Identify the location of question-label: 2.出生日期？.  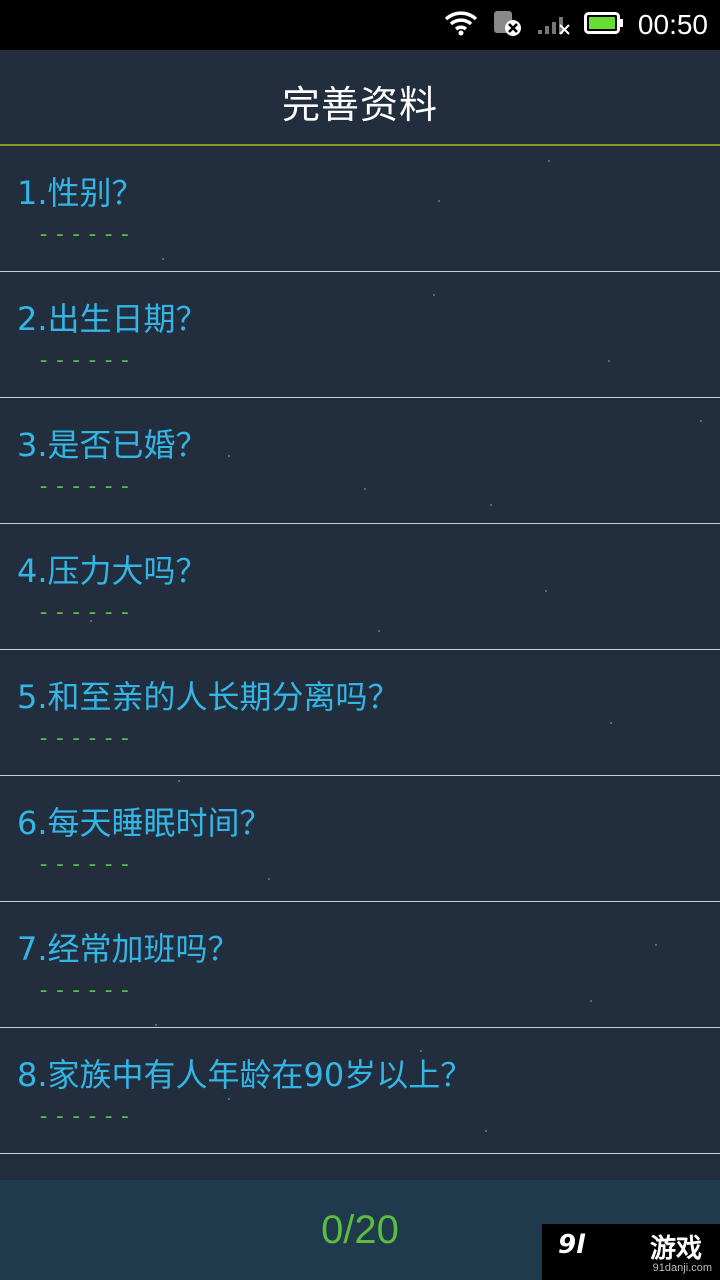
(112, 319).